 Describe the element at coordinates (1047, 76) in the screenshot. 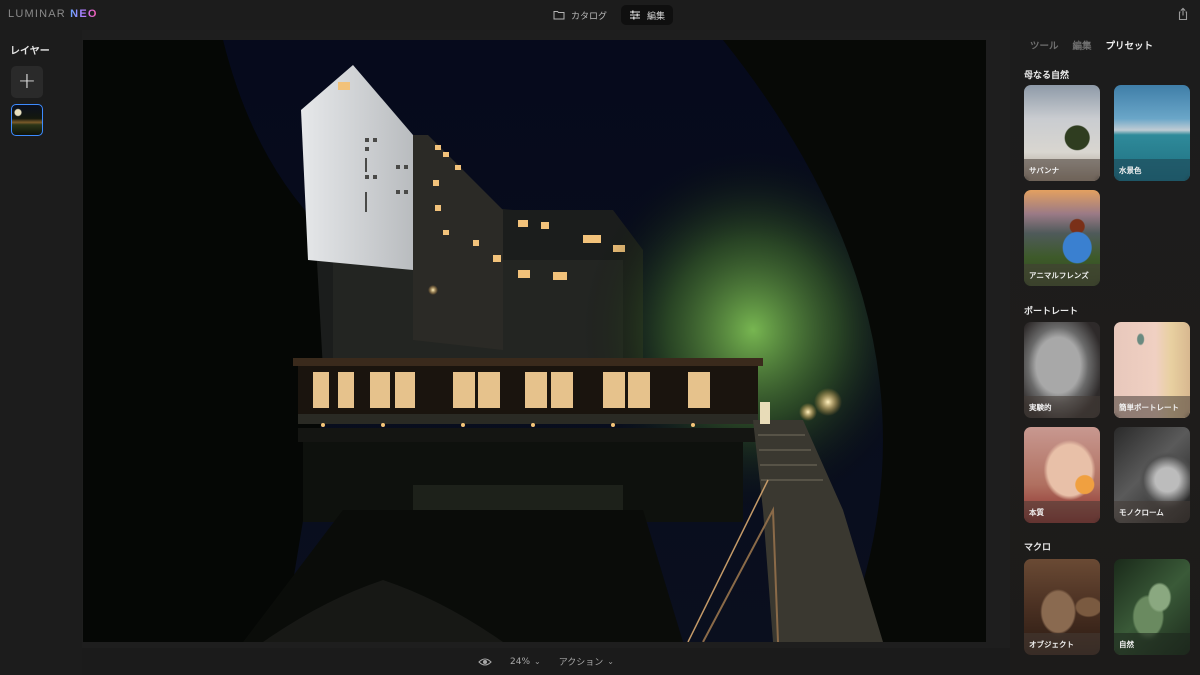

I see `section-title-nature: 母なる自然` at that location.